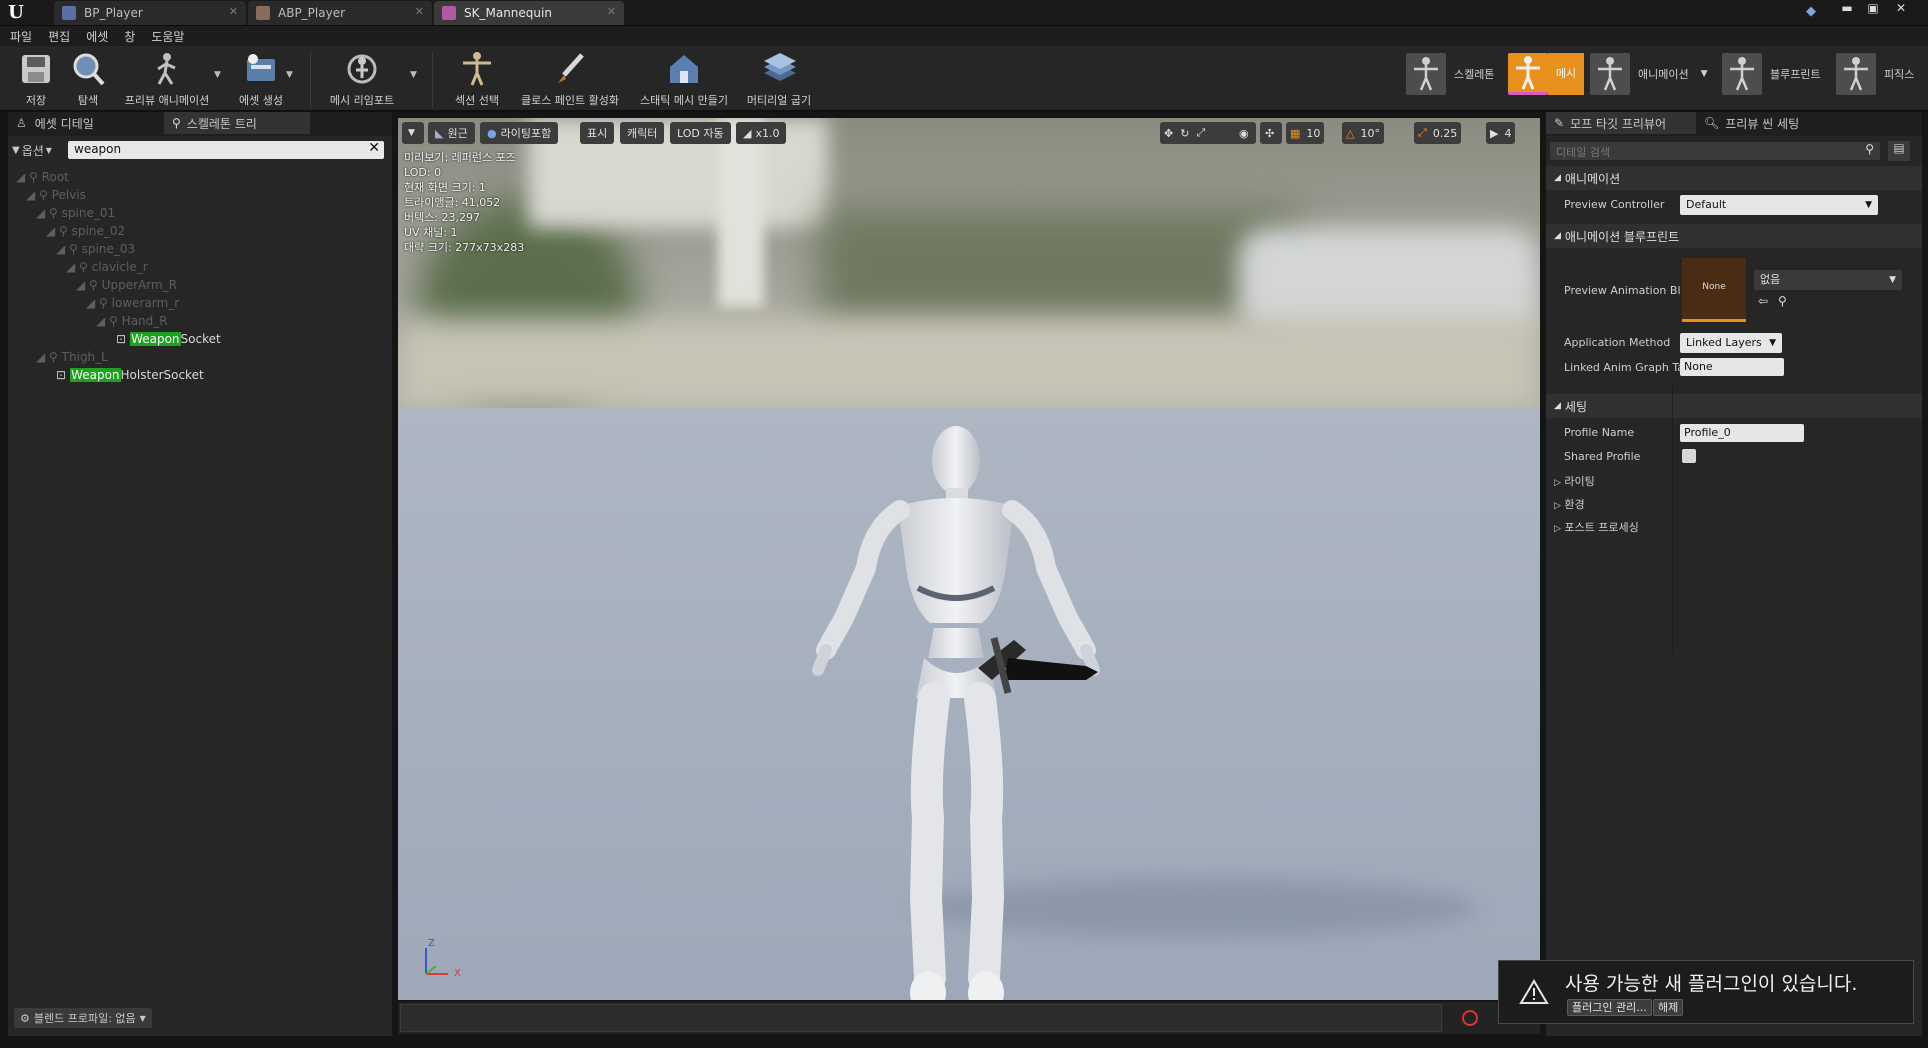 The width and height of the screenshot is (1928, 1048). What do you see at coordinates (1875, 74) in the screenshot?
I see `mode-physics-button: 피직스` at bounding box center [1875, 74].